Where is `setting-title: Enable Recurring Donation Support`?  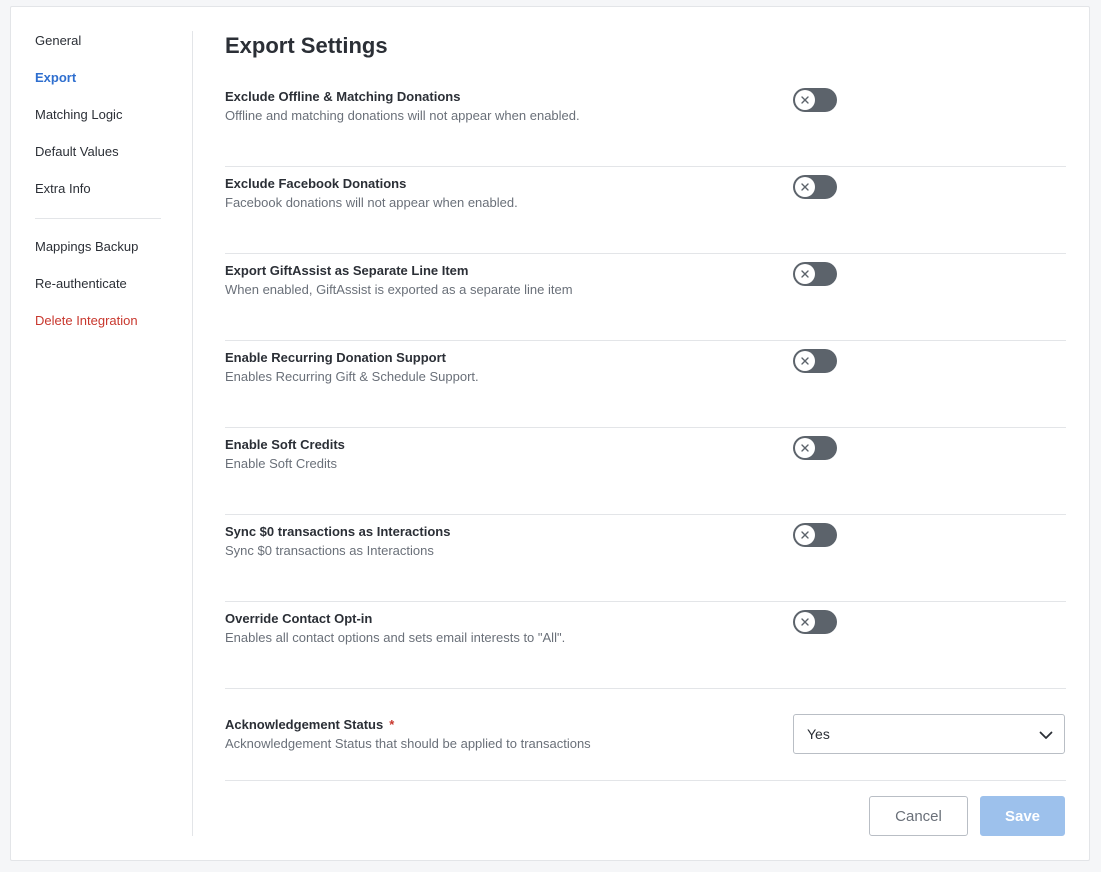 setting-title: Enable Recurring Donation Support is located at coordinates (336, 357).